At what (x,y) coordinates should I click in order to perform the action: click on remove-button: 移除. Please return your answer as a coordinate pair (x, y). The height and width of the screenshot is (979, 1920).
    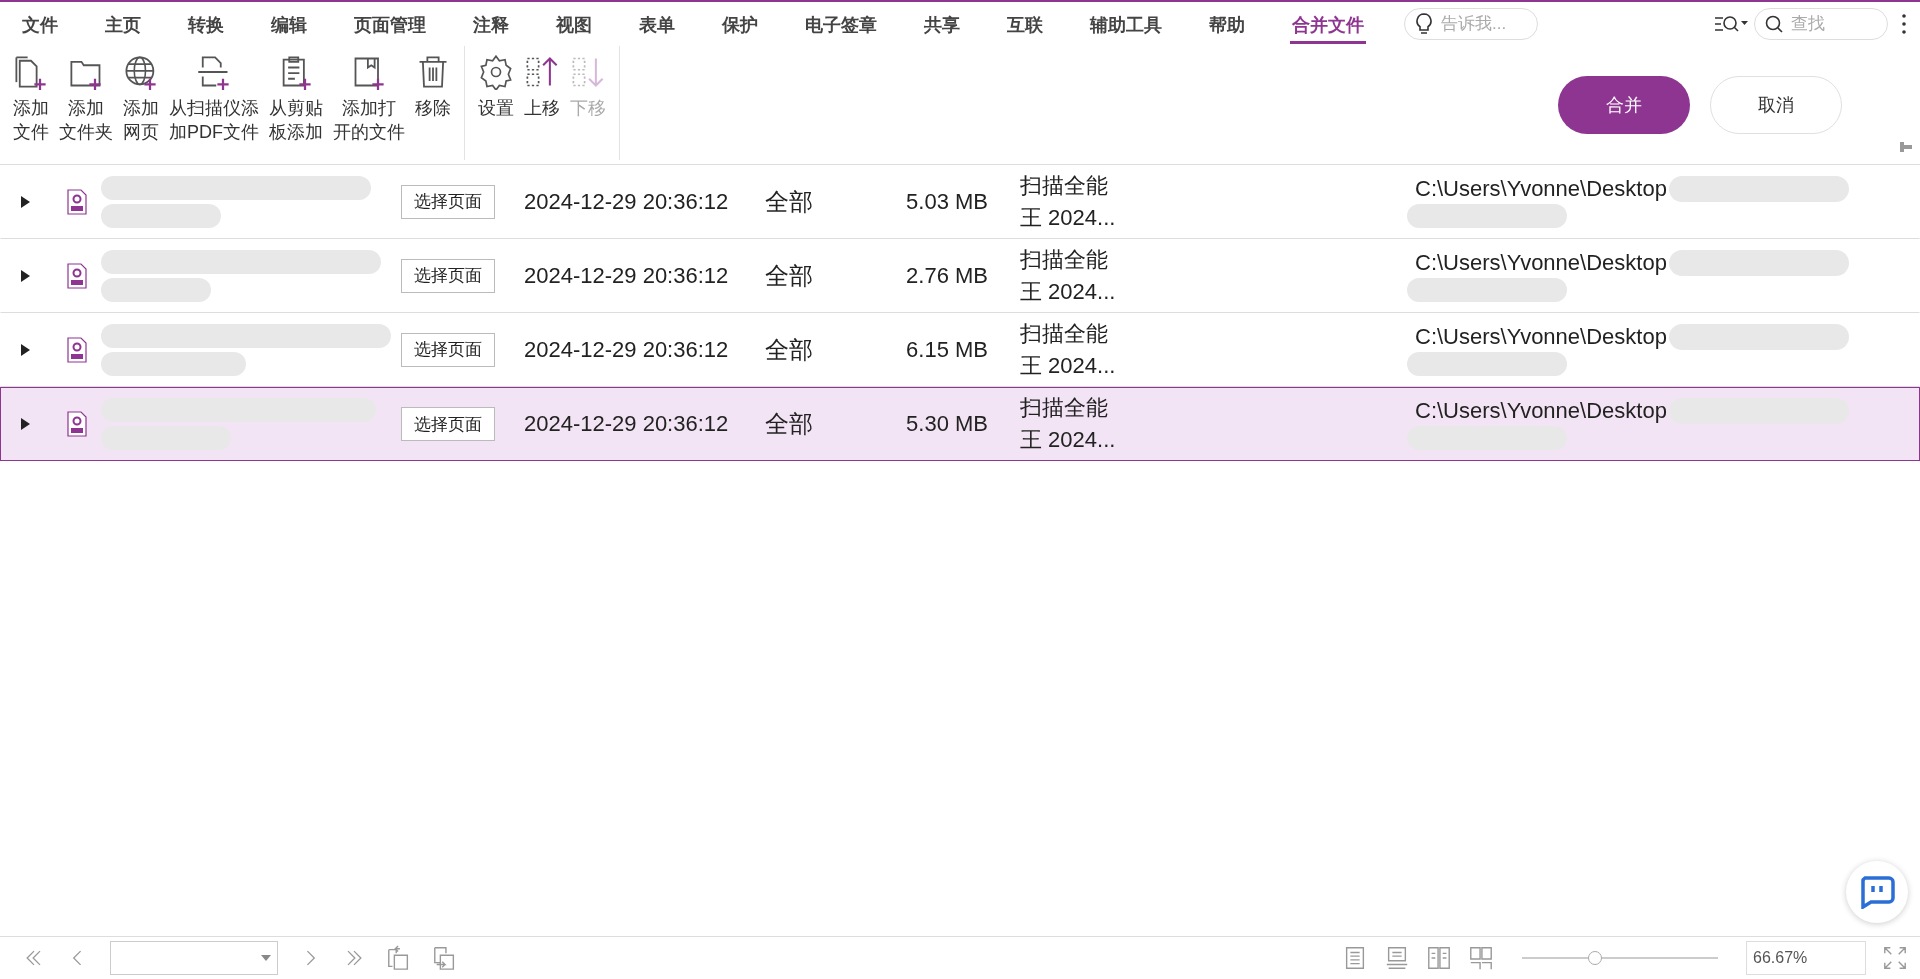
    Looking at the image, I should click on (433, 106).